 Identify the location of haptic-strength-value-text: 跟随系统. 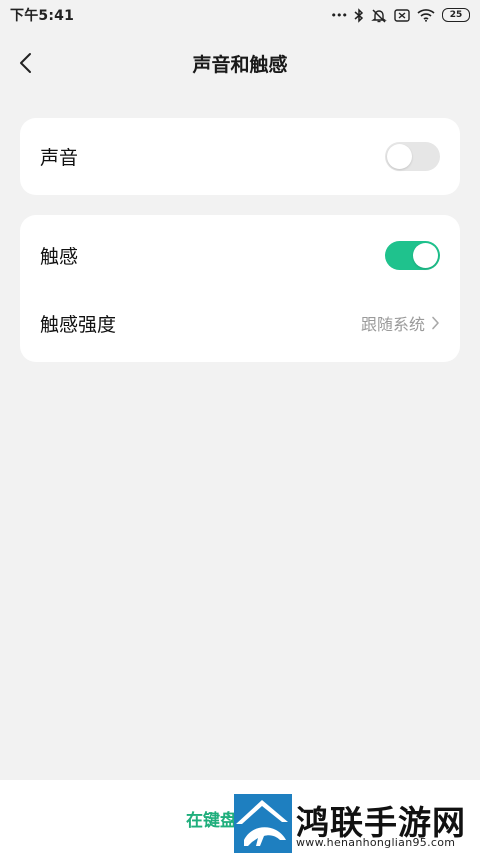
(392, 324).